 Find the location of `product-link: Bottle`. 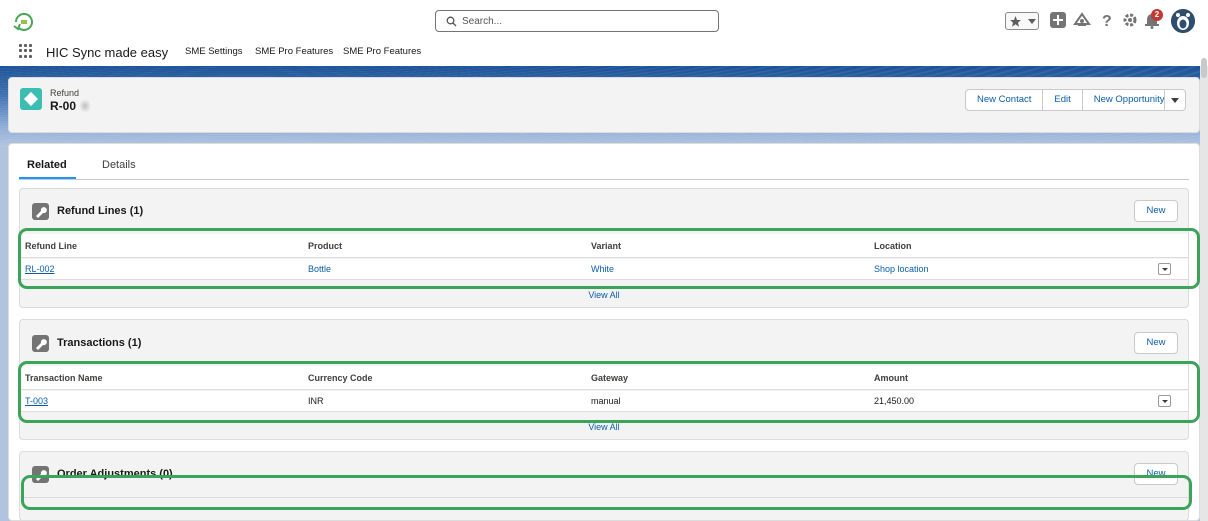

product-link: Bottle is located at coordinates (319, 269).